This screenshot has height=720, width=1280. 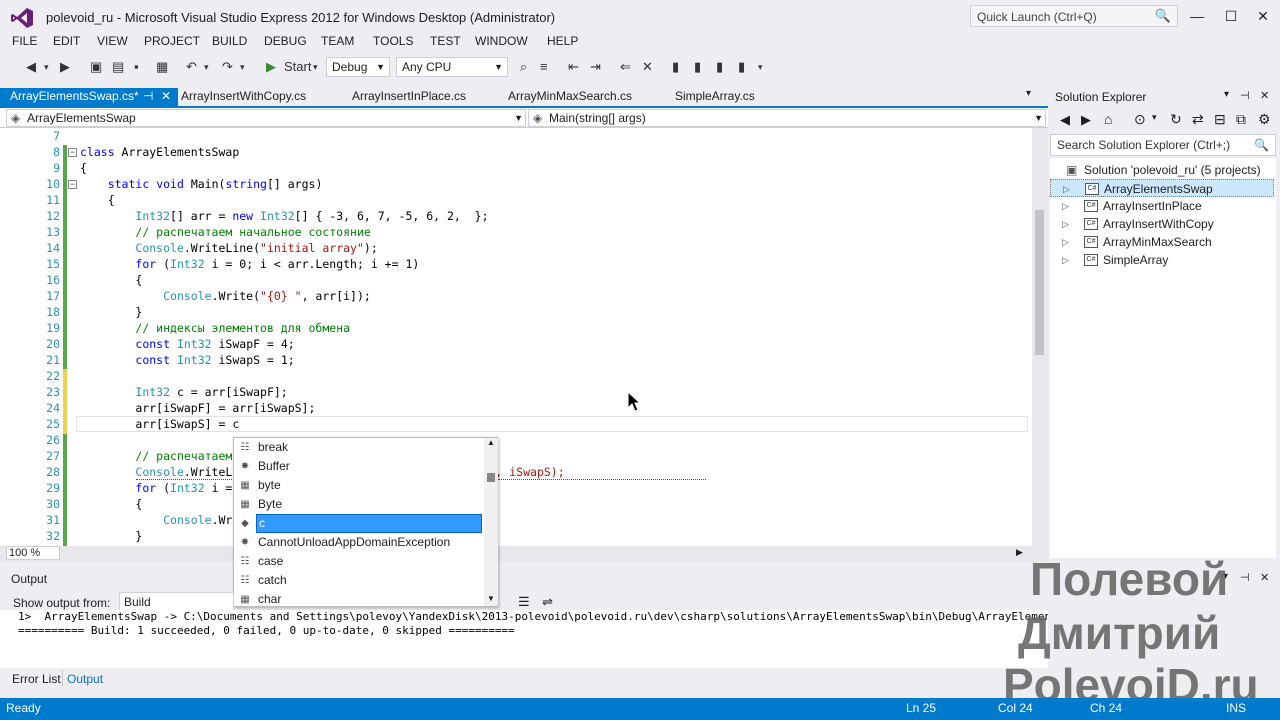 I want to click on show-all-files-icon: ⧉, so click(x=1241, y=119).